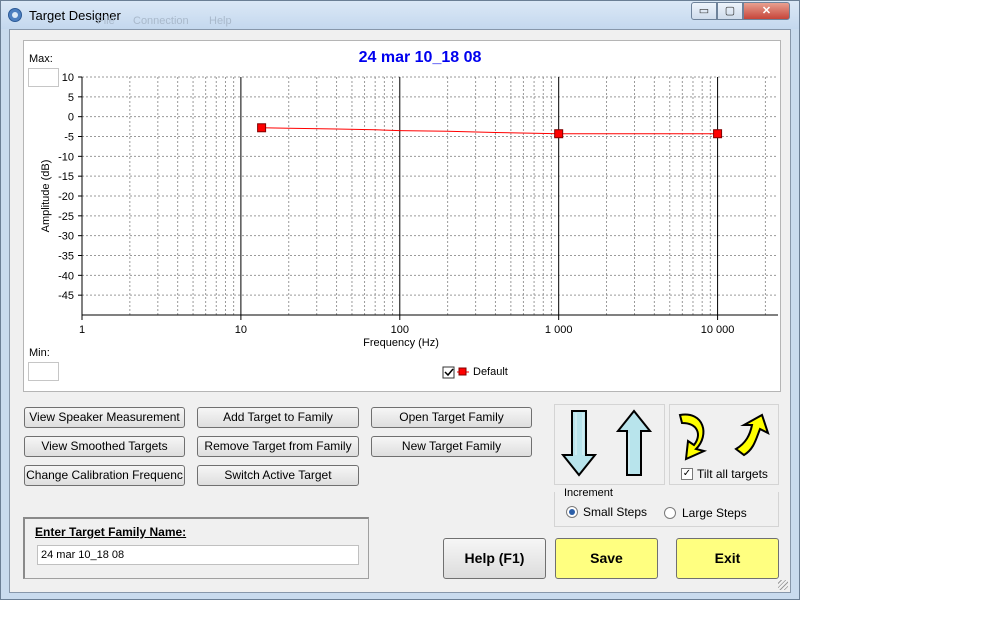 The image size is (1008, 630). Describe the element at coordinates (727, 558) in the screenshot. I see `exit-button: Exit` at that location.